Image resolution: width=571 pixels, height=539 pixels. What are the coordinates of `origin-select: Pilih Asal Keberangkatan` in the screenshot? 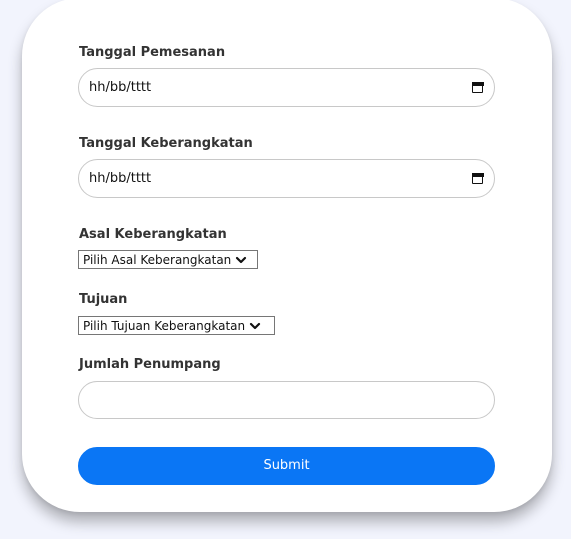 It's located at (168, 259).